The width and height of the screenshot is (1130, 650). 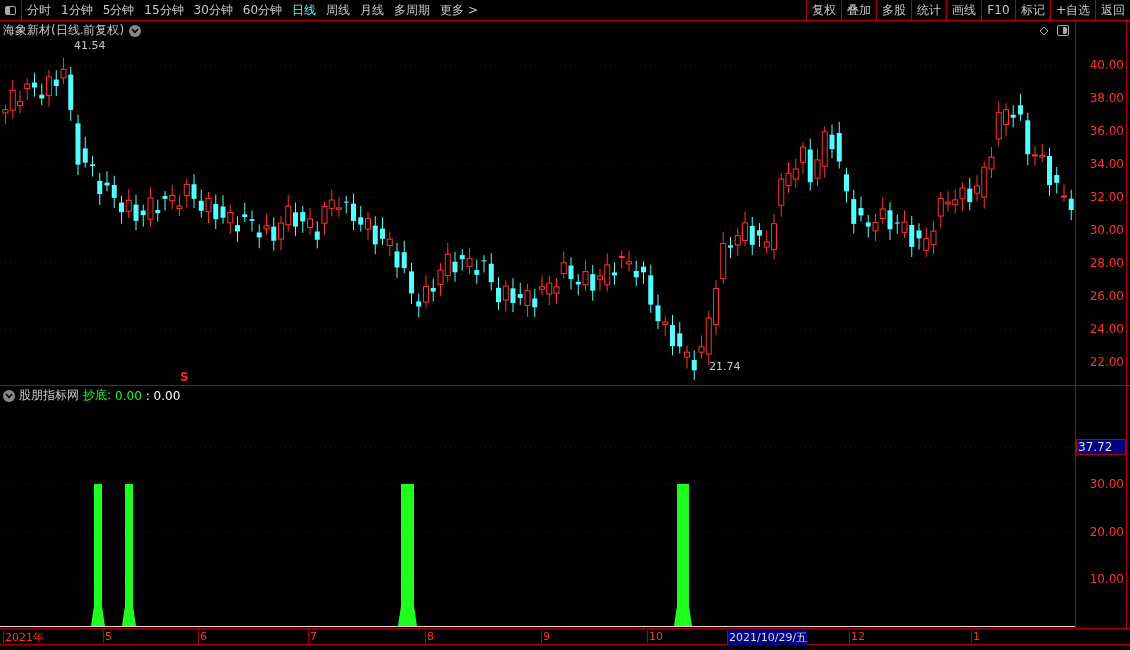 What do you see at coordinates (1106, 362) in the screenshot?
I see `price-tick: 22.00` at bounding box center [1106, 362].